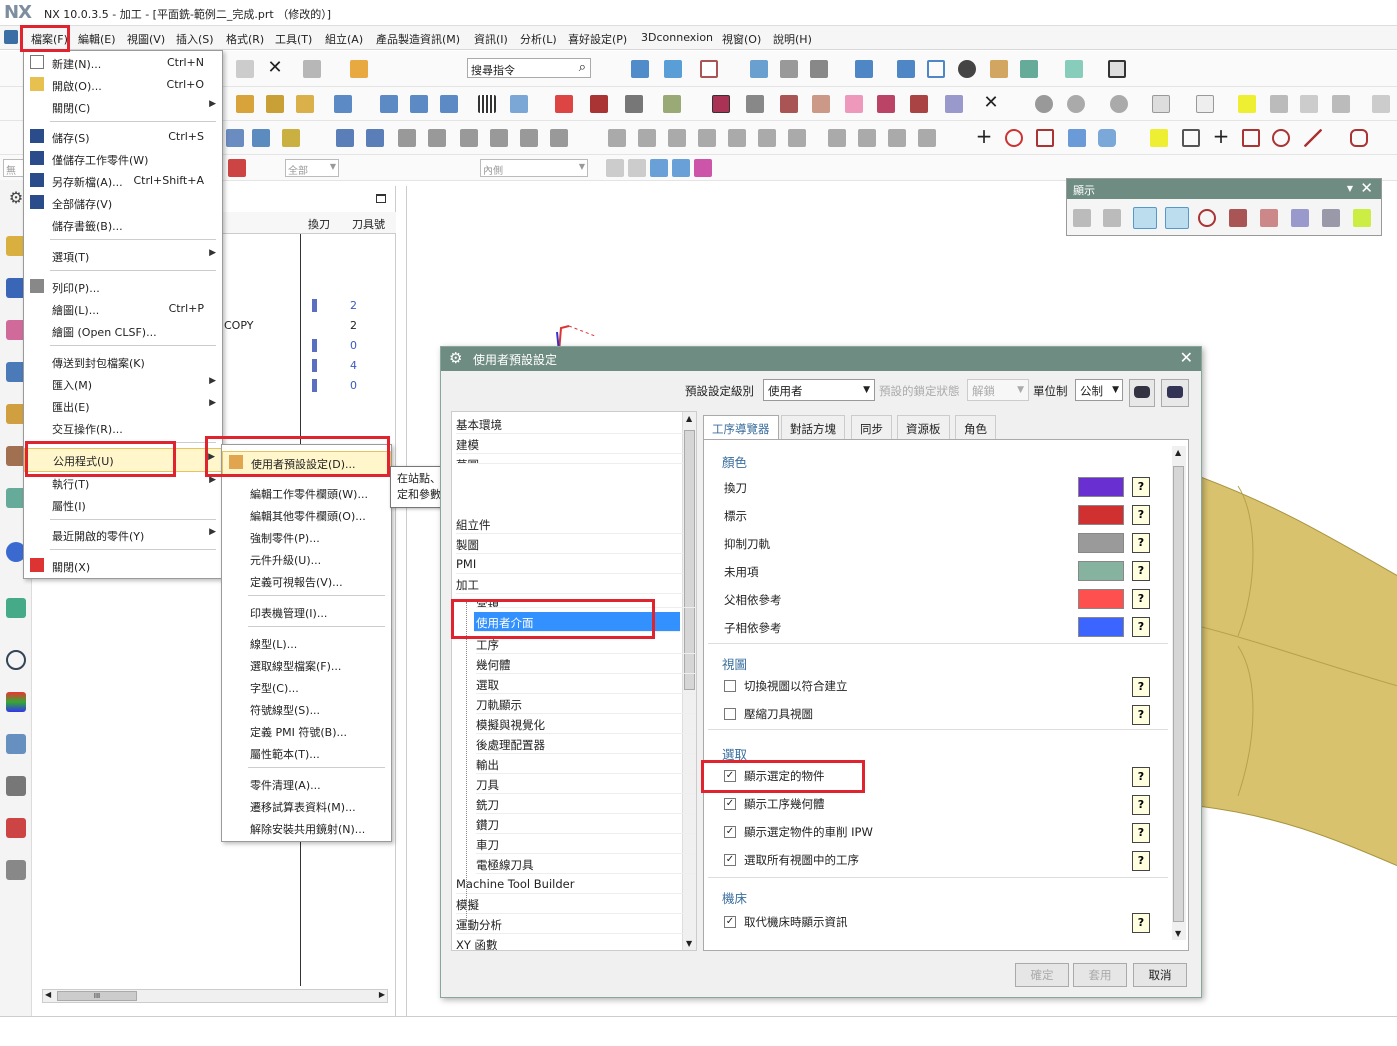  What do you see at coordinates (586, 804) in the screenshot?
I see `tree-item: 銑刀` at bounding box center [586, 804].